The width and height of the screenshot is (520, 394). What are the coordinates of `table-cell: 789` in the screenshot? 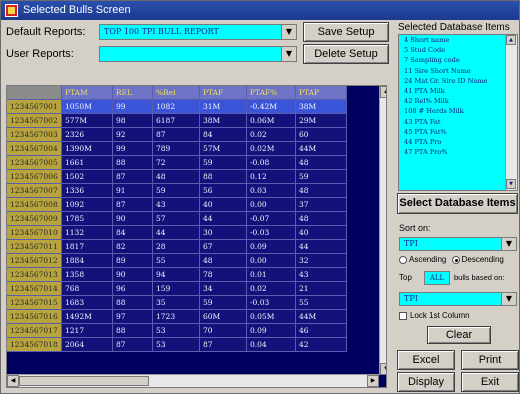 It's located at (176, 148).